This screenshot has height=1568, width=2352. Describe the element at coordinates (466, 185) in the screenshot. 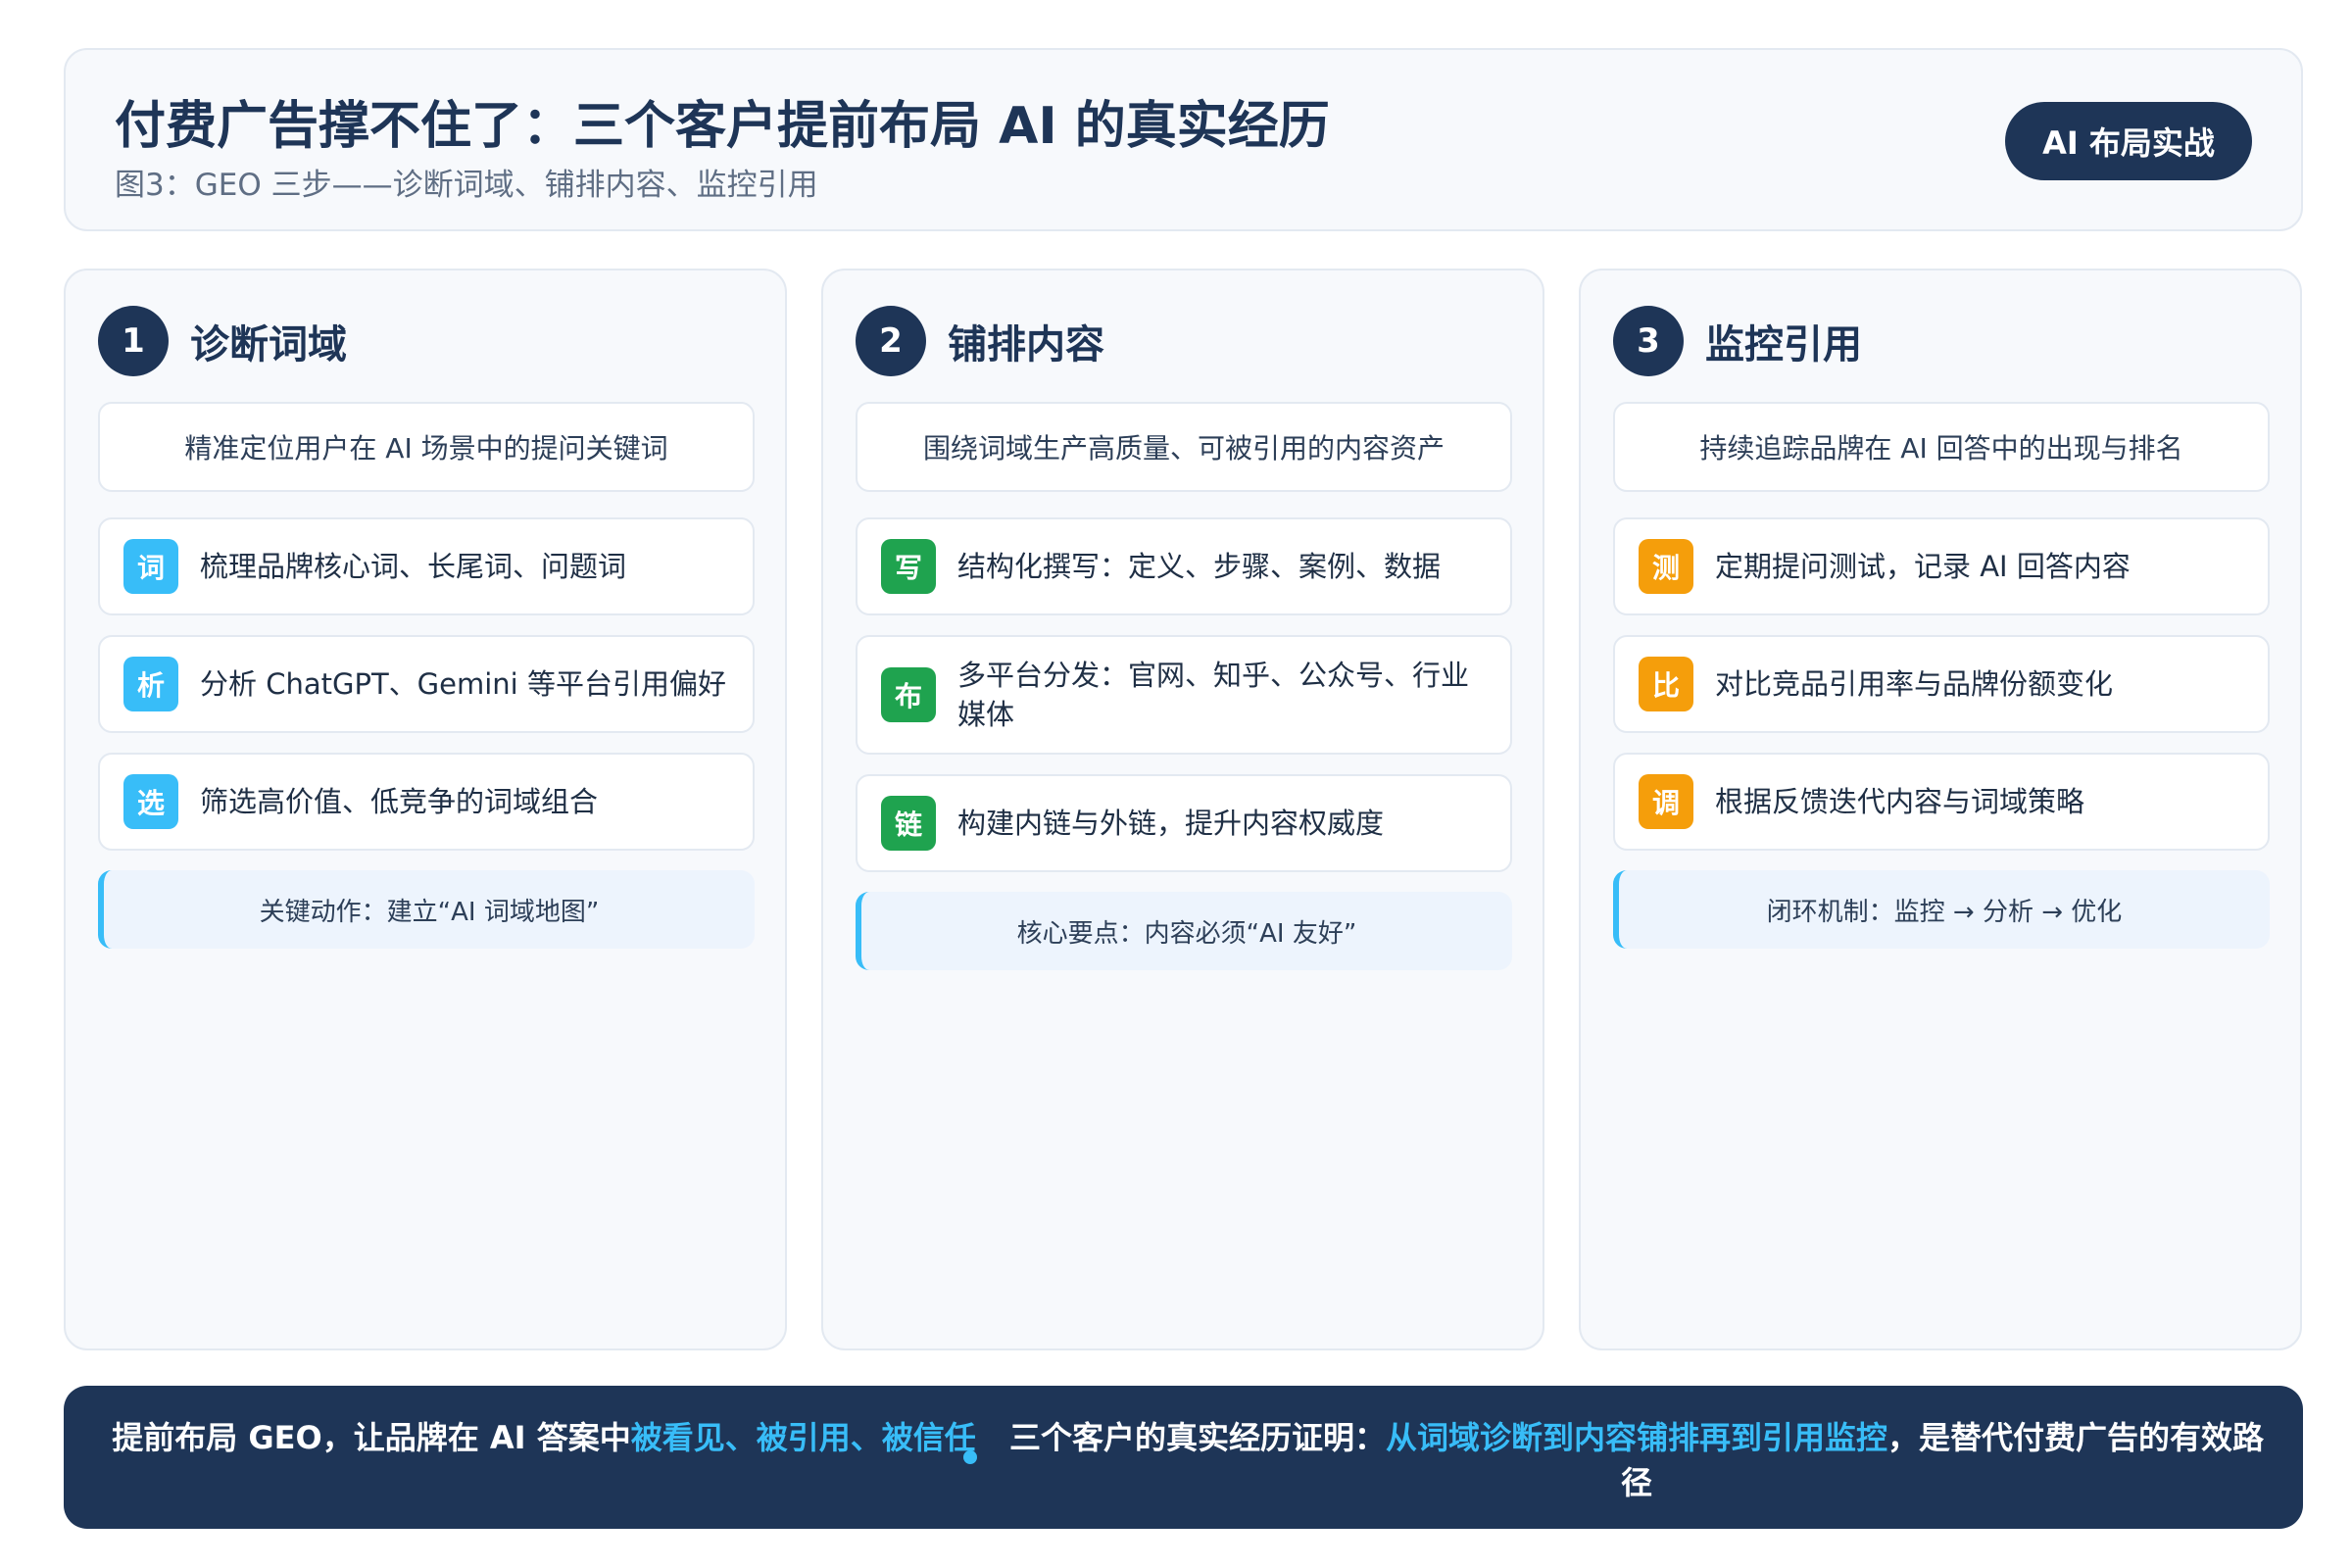

I see `page-subtitle: 图3：GEO 三步——诊断词域、铺排内容、监控引用` at that location.